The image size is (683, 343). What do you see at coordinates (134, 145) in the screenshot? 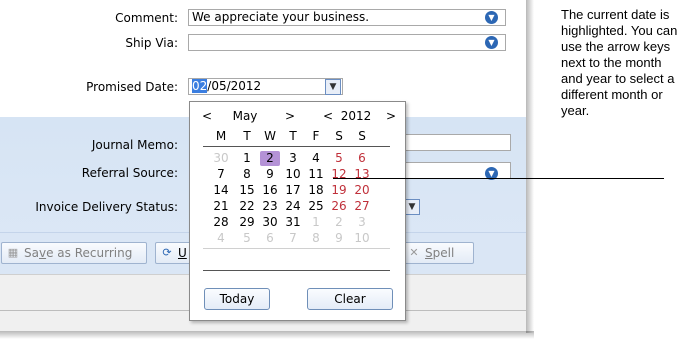
I see `journal-memo-label: Journal Memo:` at bounding box center [134, 145].